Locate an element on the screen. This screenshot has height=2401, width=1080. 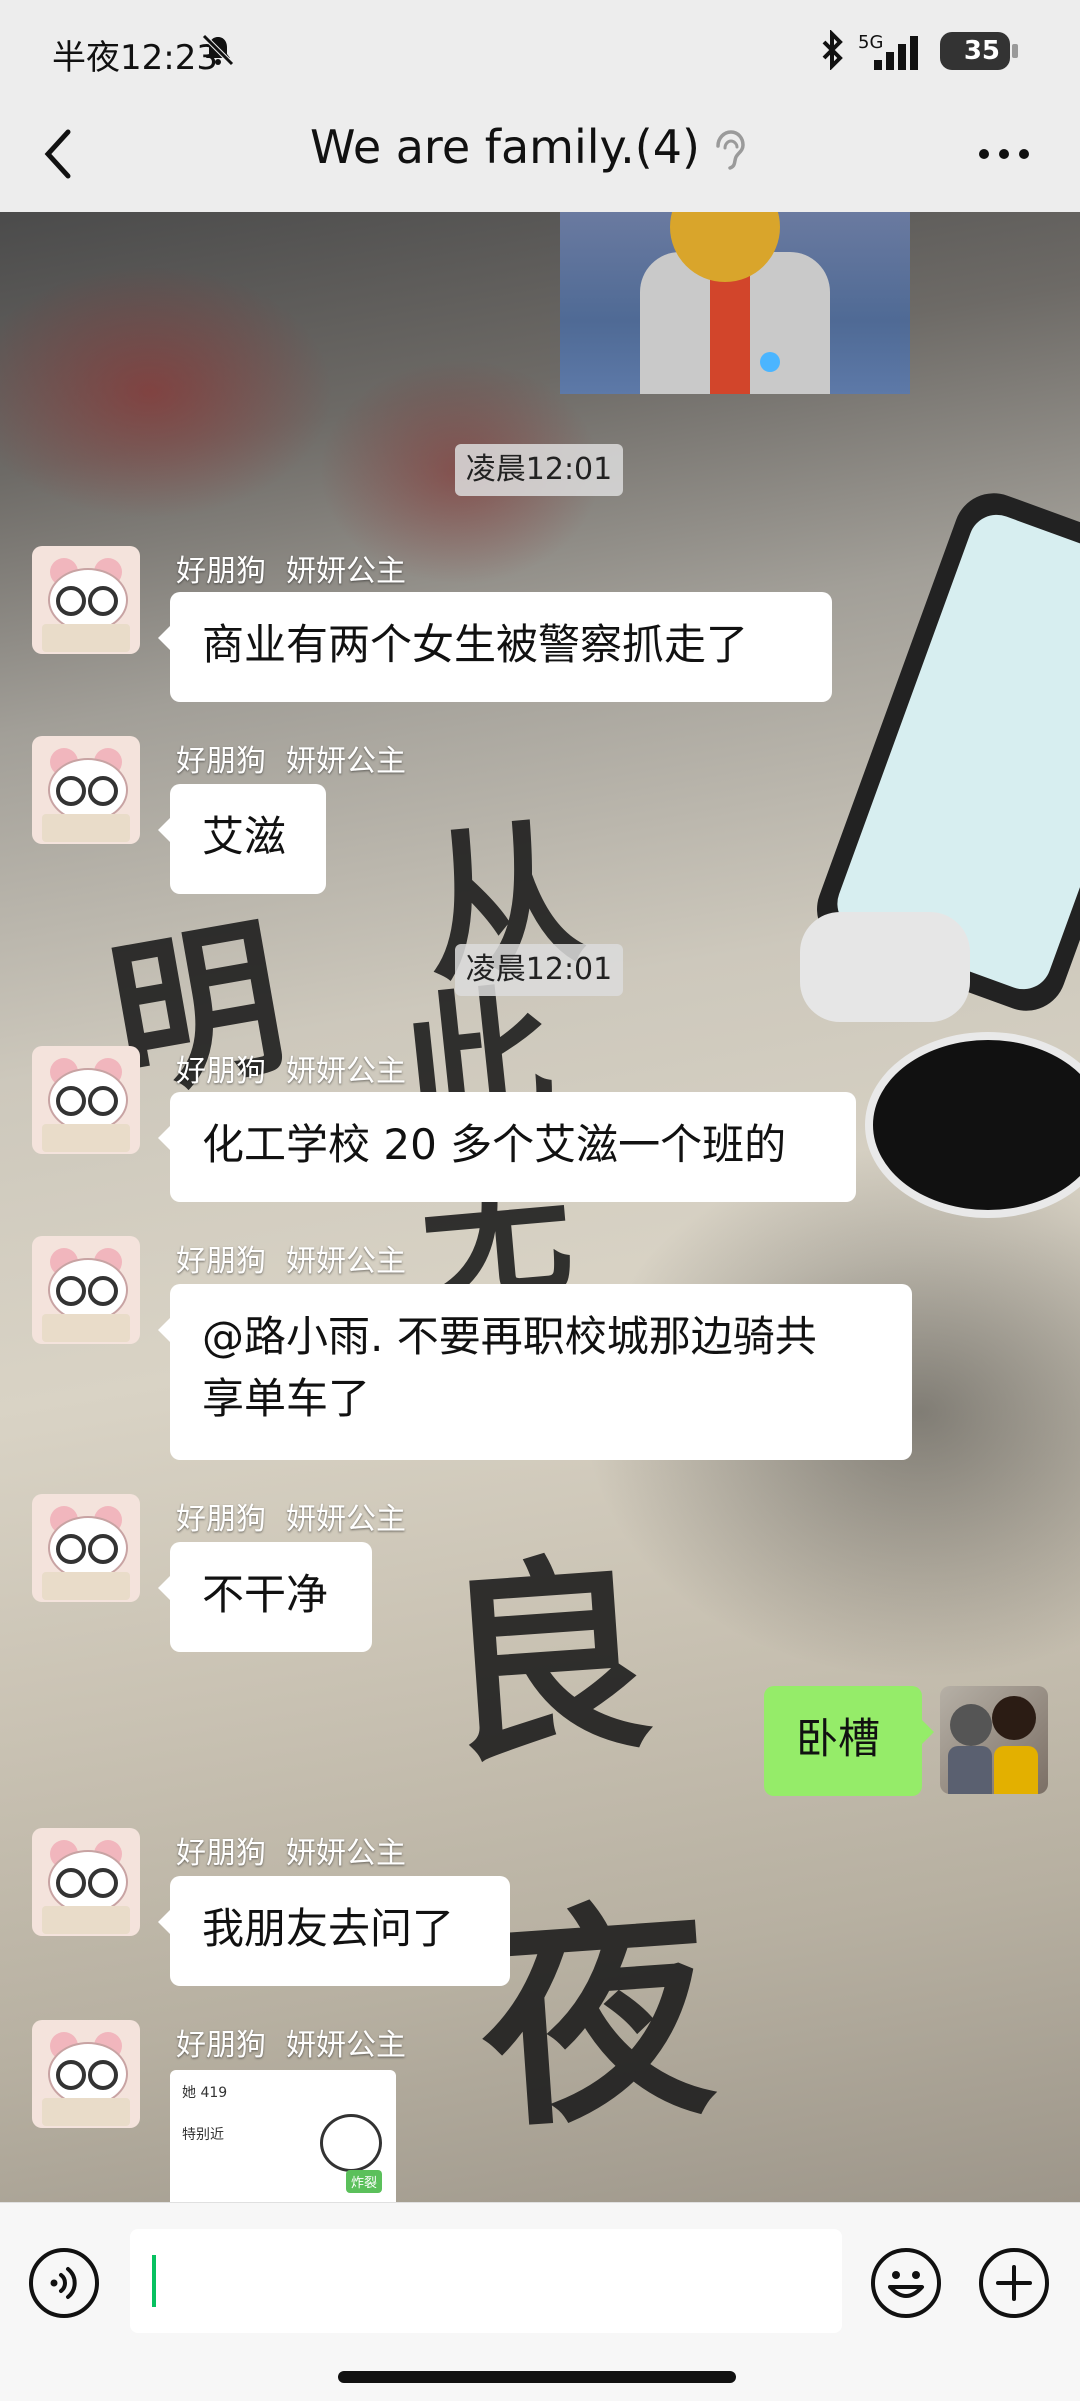
my-avatar is located at coordinates (994, 1740).